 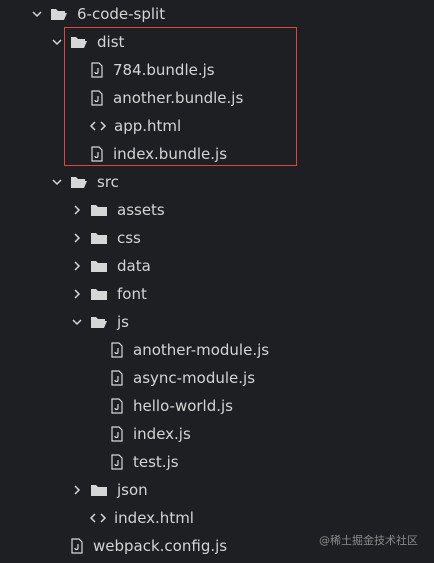 I want to click on tree-label: index.js, so click(x=162, y=434).